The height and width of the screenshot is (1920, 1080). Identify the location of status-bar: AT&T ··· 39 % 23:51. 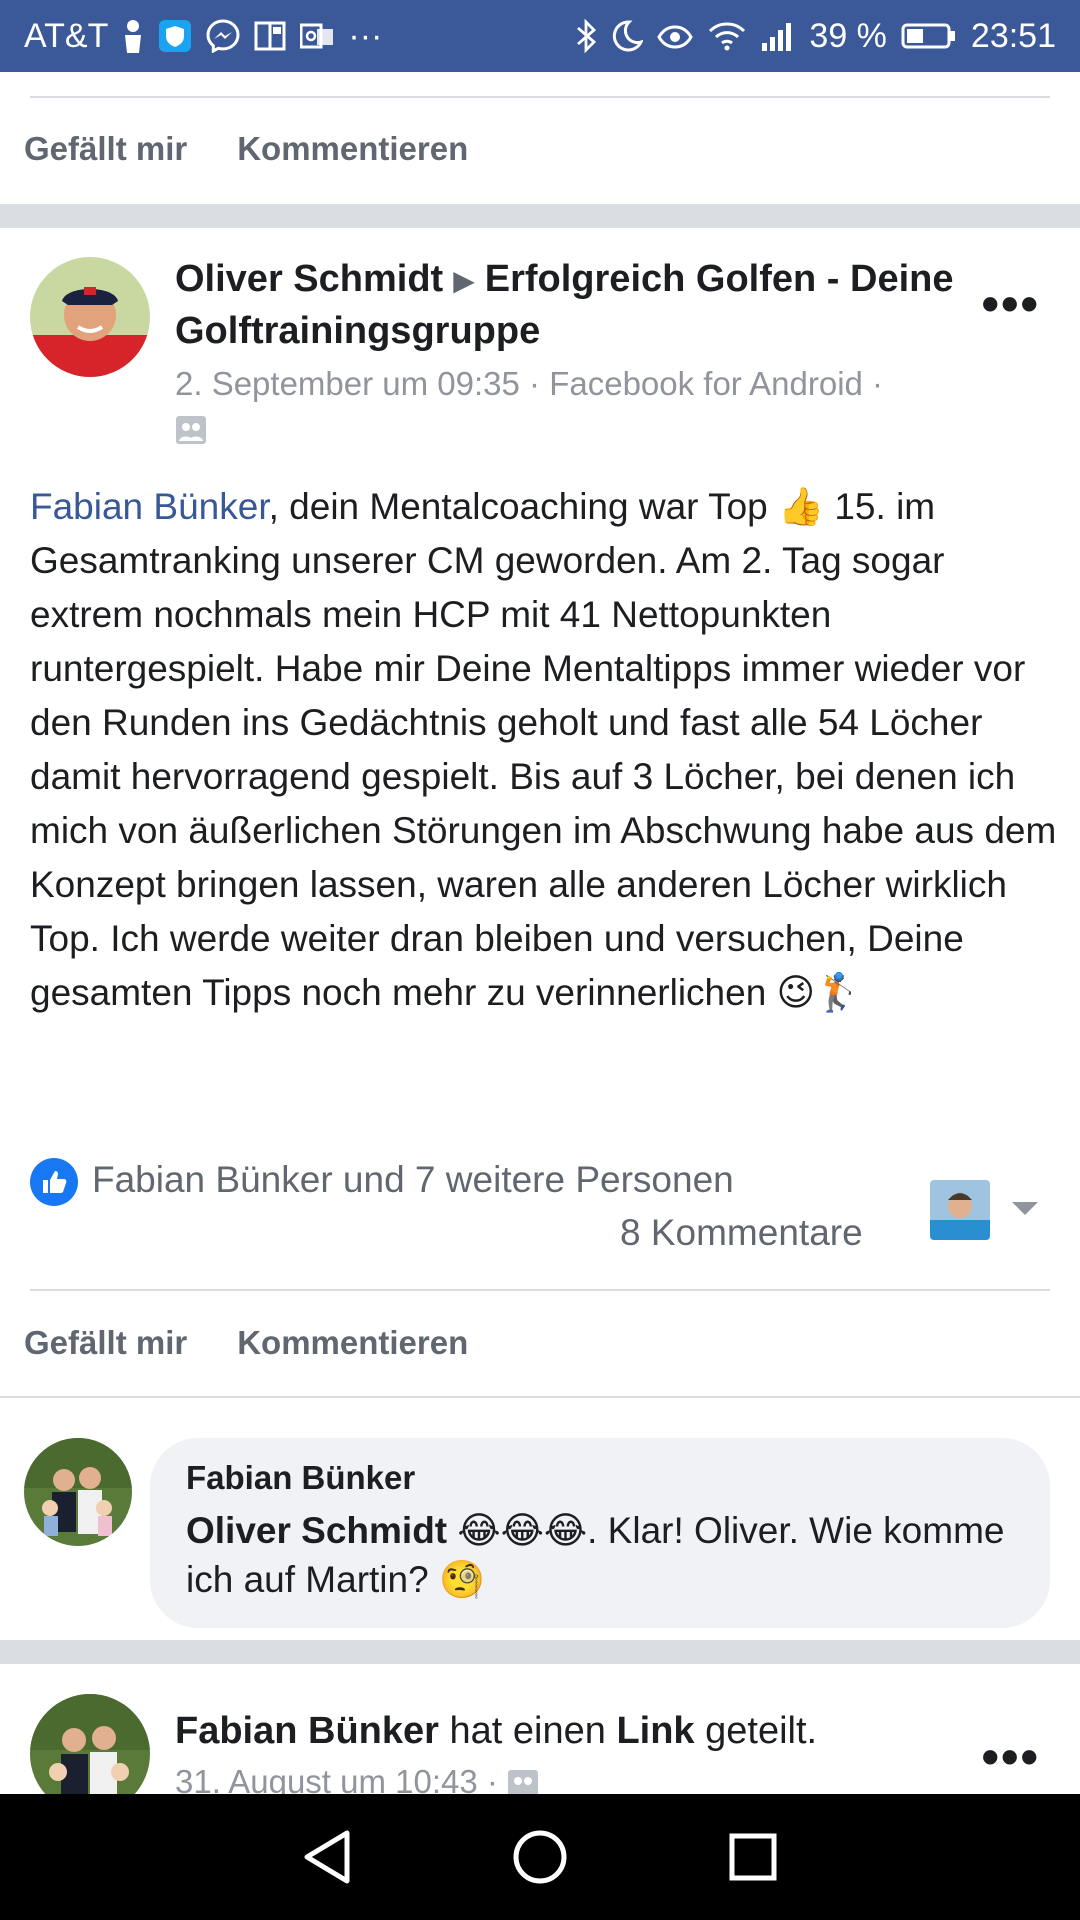
(540, 36).